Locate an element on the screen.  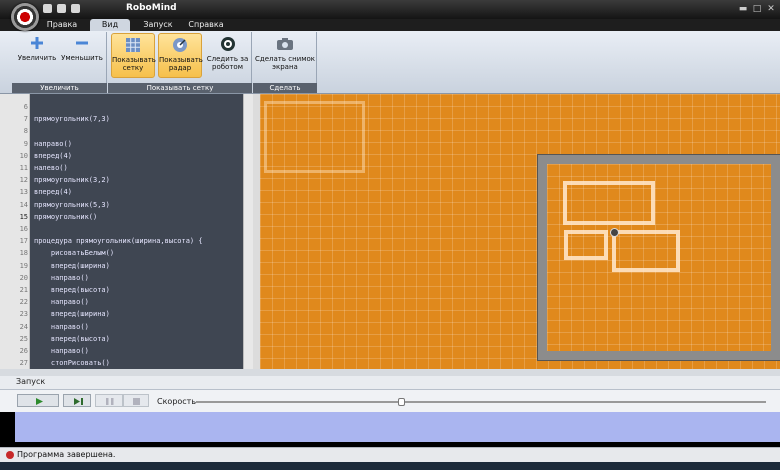
line-number: 11 is located at coordinates (23, 168).